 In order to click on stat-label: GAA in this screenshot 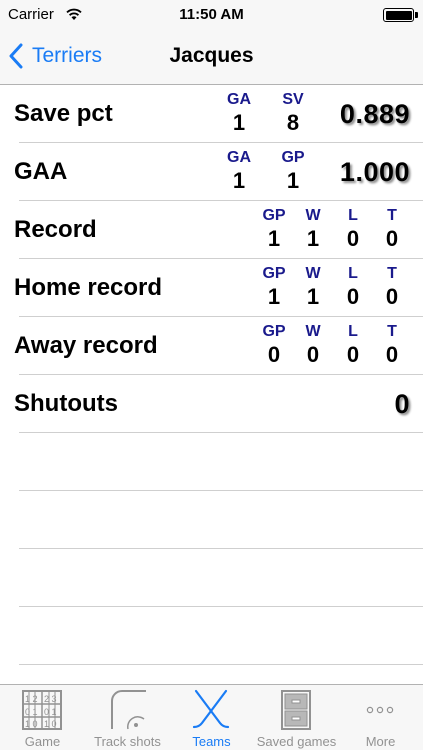, I will do `click(41, 171)`.